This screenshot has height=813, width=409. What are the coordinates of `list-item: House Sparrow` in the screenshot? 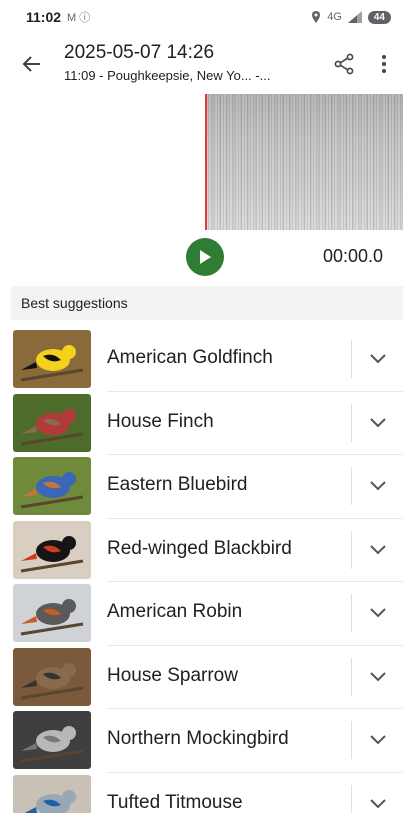 It's located at (204, 677).